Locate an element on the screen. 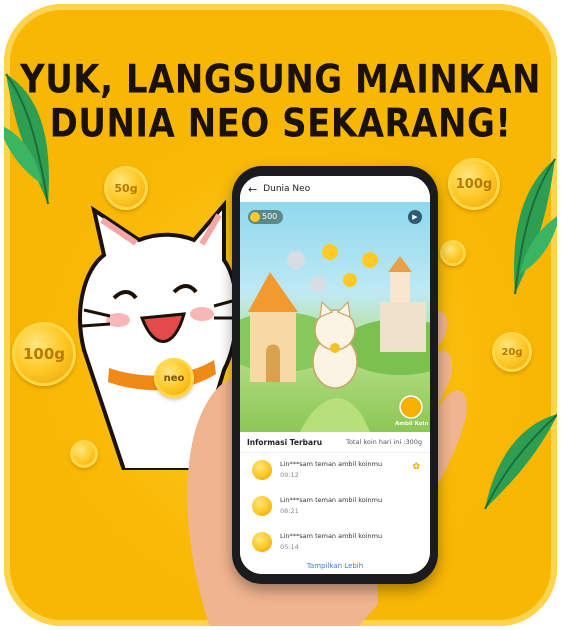 The height and width of the screenshot is (630, 561). headline-line-1: YUK, LANGSUNG MAINKAN is located at coordinates (280, 80).